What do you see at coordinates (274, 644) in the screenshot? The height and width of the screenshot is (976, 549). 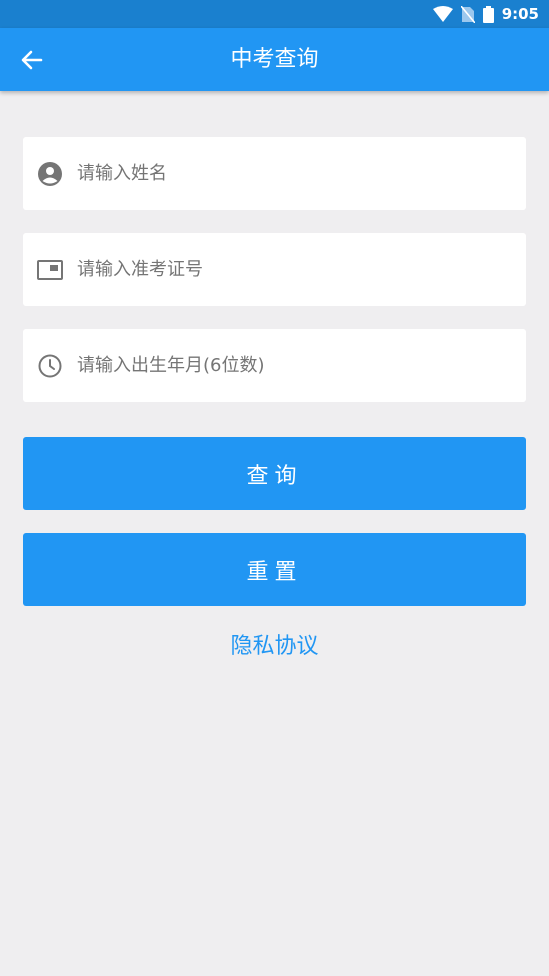 I see `privacy-policy-link: 隐私协议` at bounding box center [274, 644].